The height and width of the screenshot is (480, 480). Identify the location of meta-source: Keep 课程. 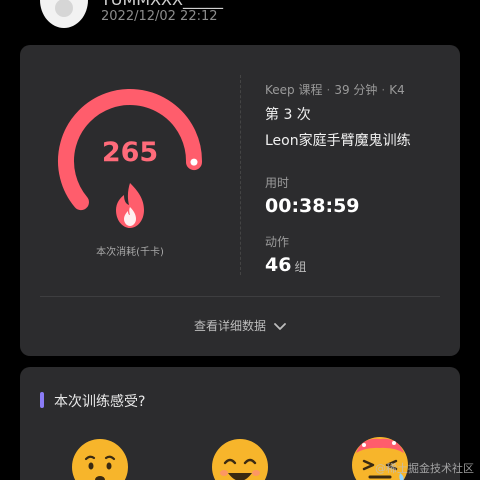
(294, 90).